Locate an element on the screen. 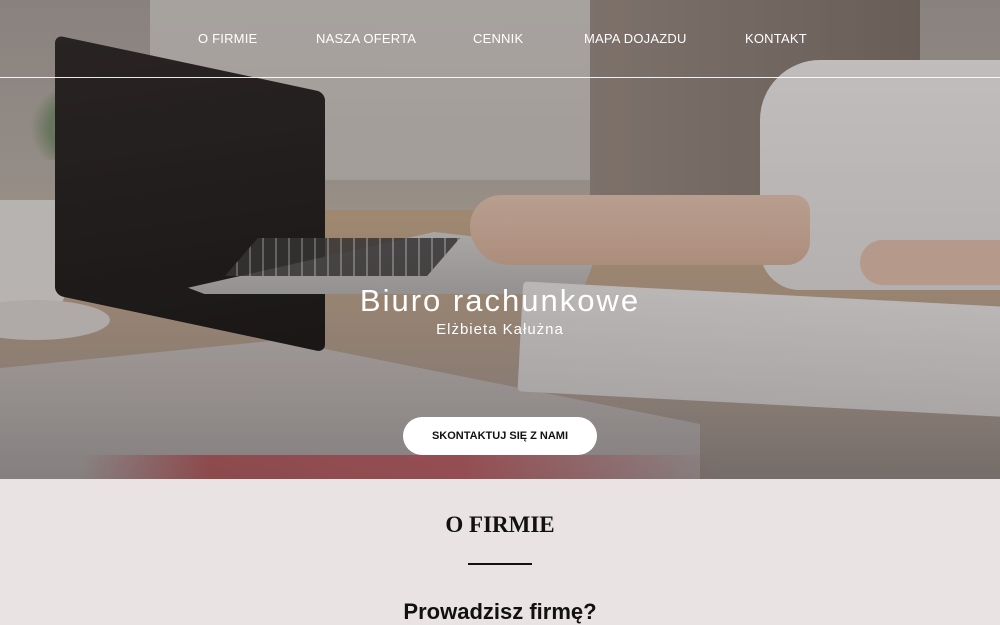  title-divider is located at coordinates (500, 564).